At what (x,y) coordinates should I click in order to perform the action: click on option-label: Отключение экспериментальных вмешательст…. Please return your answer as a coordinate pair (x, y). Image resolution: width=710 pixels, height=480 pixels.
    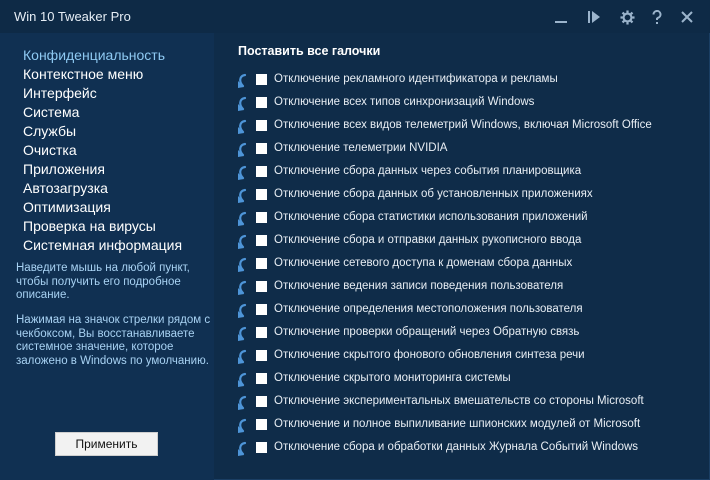
    Looking at the image, I should click on (459, 401).